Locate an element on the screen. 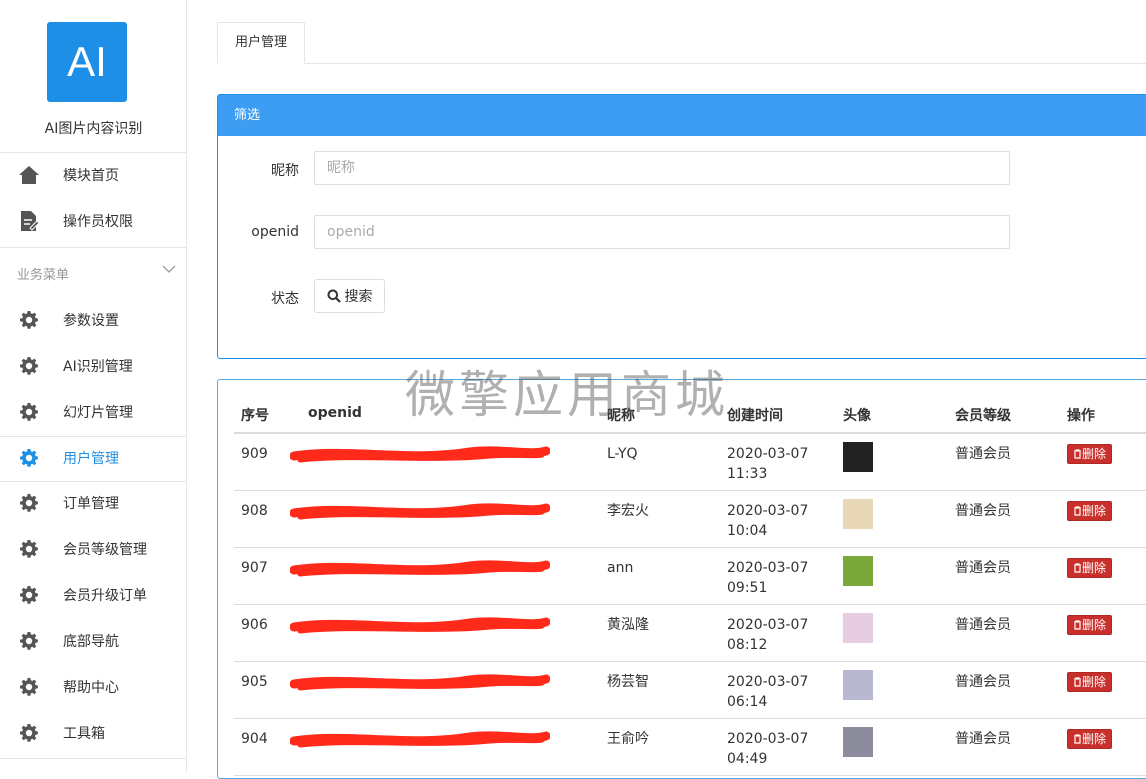  sidebar-item-5: 会员等级管理 is located at coordinates (93, 549).